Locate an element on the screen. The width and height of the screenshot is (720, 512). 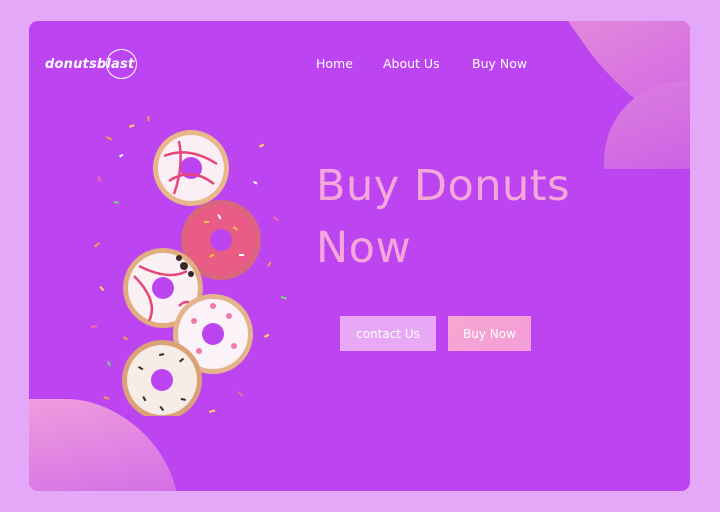
logo-ring-icon is located at coordinates (122, 64).